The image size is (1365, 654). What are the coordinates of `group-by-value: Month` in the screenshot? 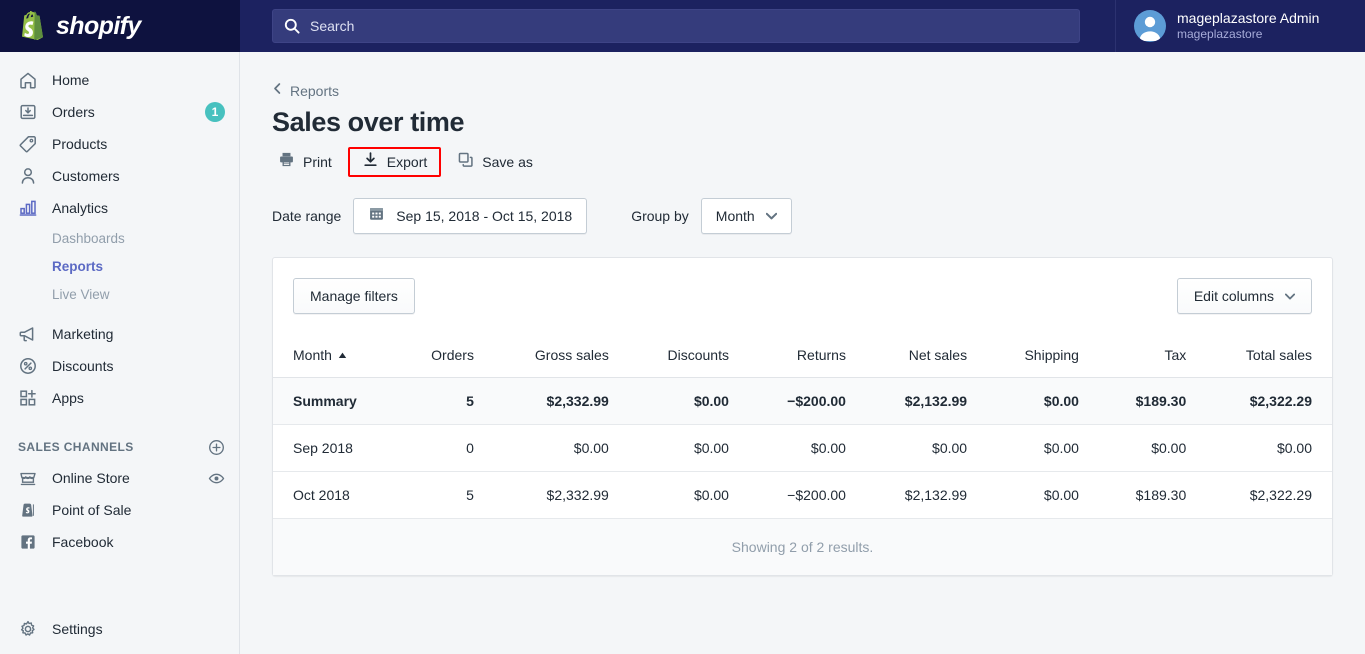 It's located at (735, 216).